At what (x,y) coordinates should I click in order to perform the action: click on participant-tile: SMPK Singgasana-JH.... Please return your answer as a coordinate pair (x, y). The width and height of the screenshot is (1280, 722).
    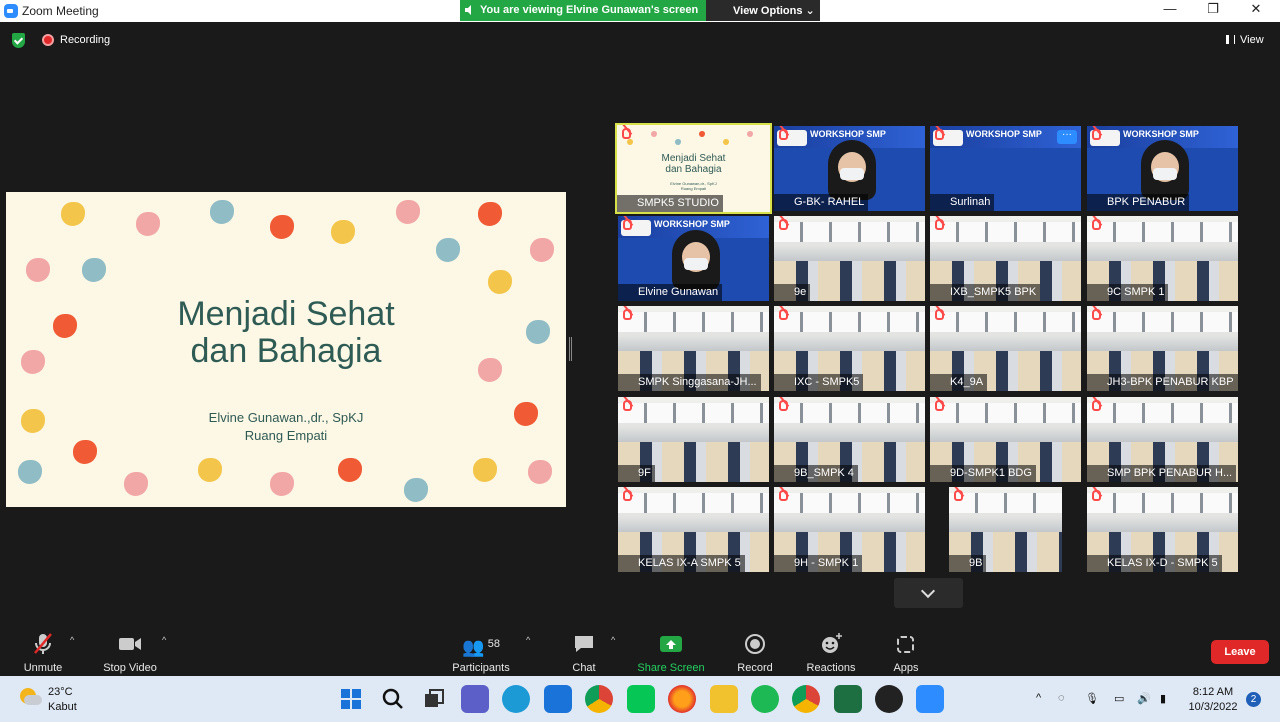
    Looking at the image, I should click on (693, 348).